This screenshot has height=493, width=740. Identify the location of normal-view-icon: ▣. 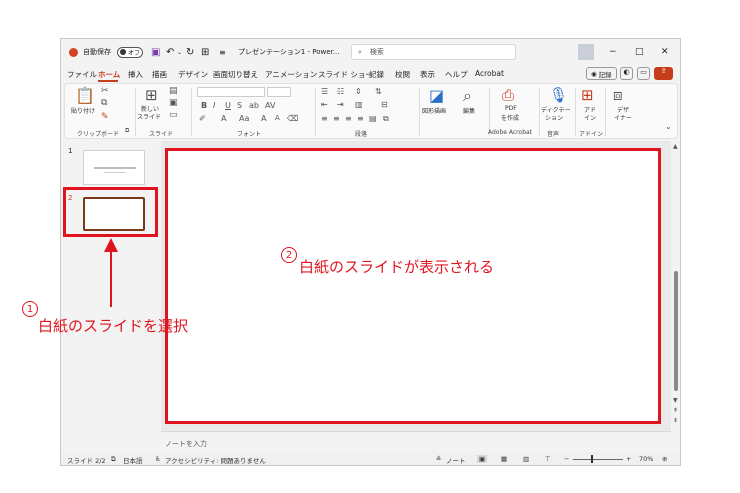
(482, 459).